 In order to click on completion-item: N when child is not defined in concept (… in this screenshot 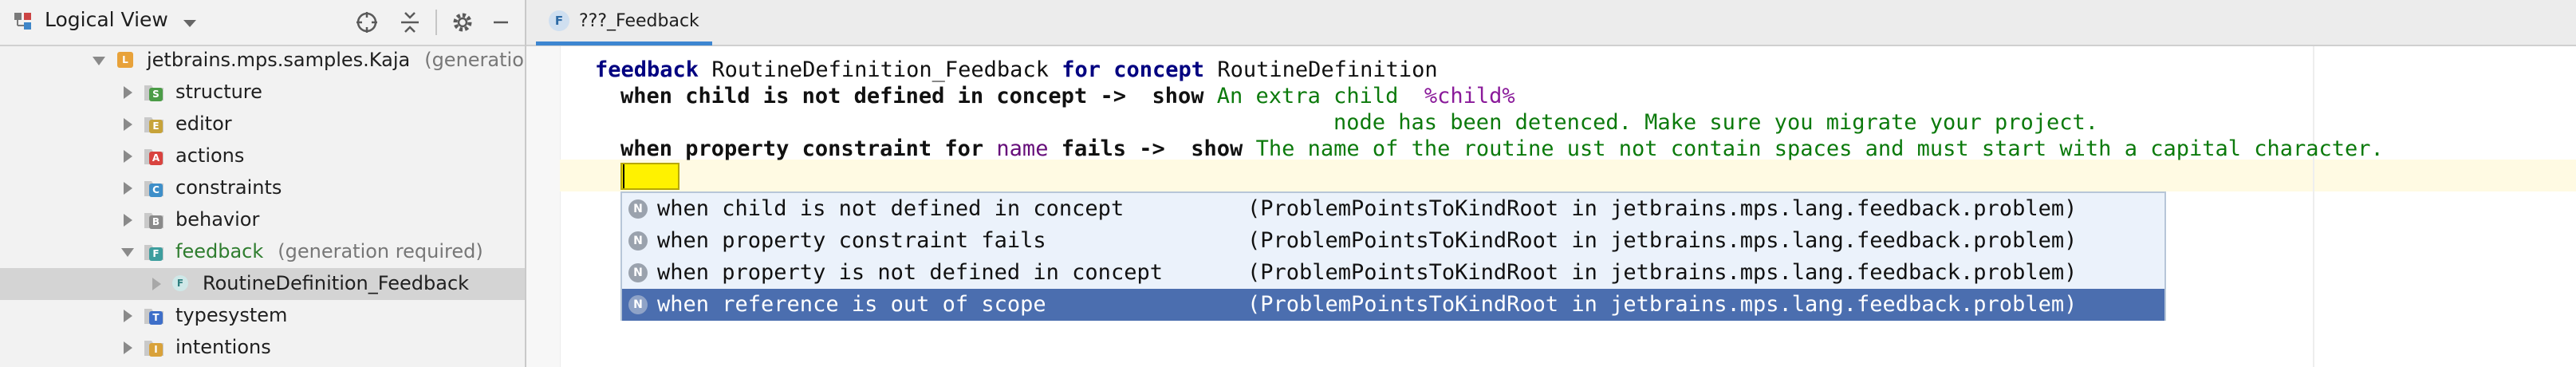, I will do `click(1393, 209)`.